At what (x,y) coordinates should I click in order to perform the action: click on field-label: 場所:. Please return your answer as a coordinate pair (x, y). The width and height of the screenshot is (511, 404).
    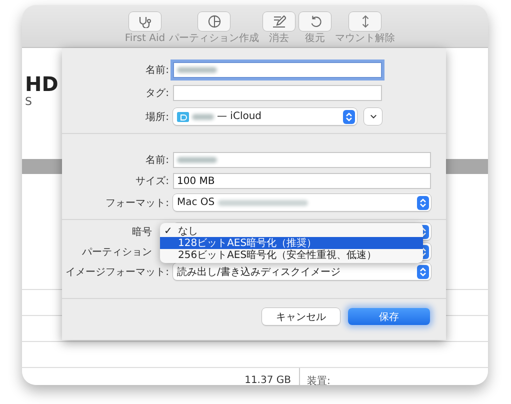
    Looking at the image, I should click on (156, 117).